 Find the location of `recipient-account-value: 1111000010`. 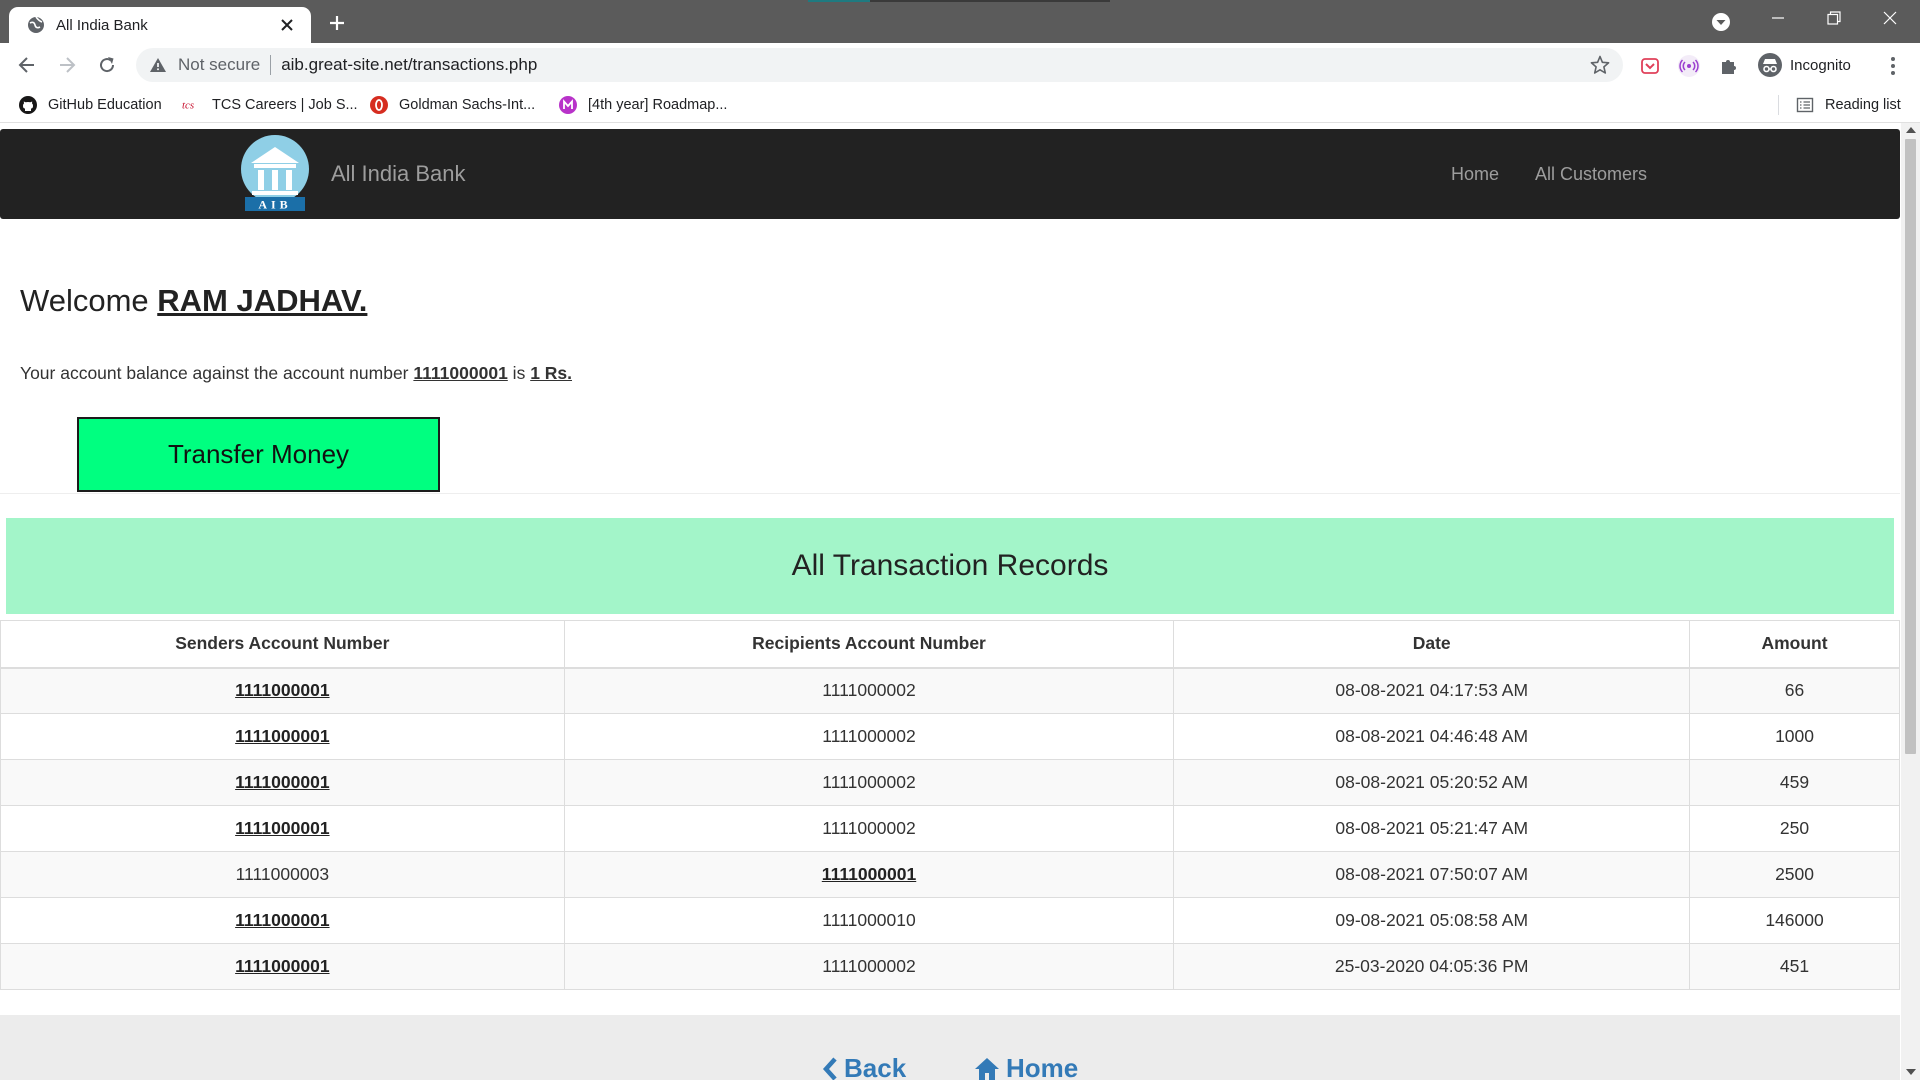

recipient-account-value: 1111000010 is located at coordinates (869, 920).